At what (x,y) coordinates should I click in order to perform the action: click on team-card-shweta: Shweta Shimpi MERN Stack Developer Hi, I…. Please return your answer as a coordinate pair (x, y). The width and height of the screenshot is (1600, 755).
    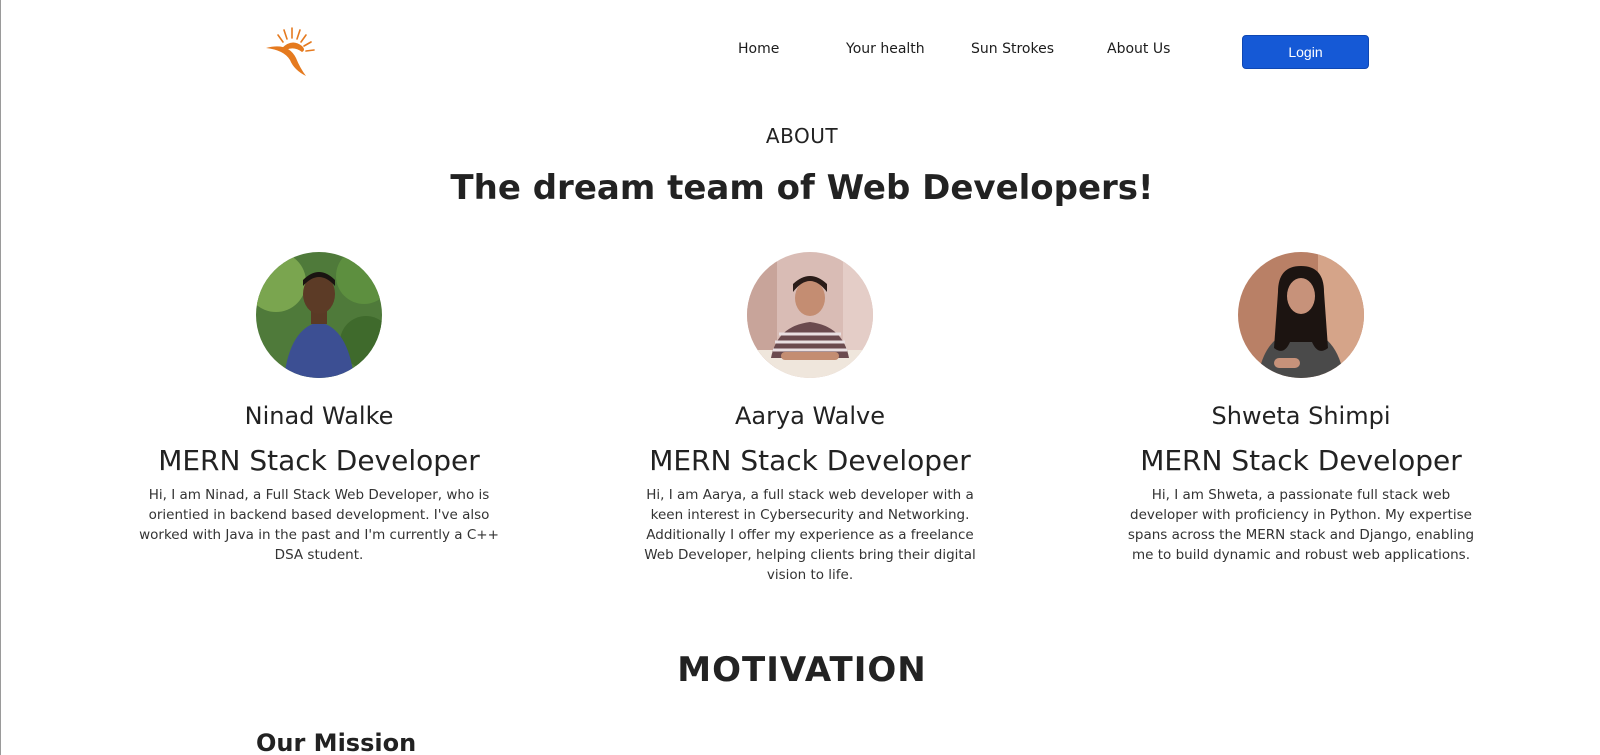
    Looking at the image, I should click on (1301, 408).